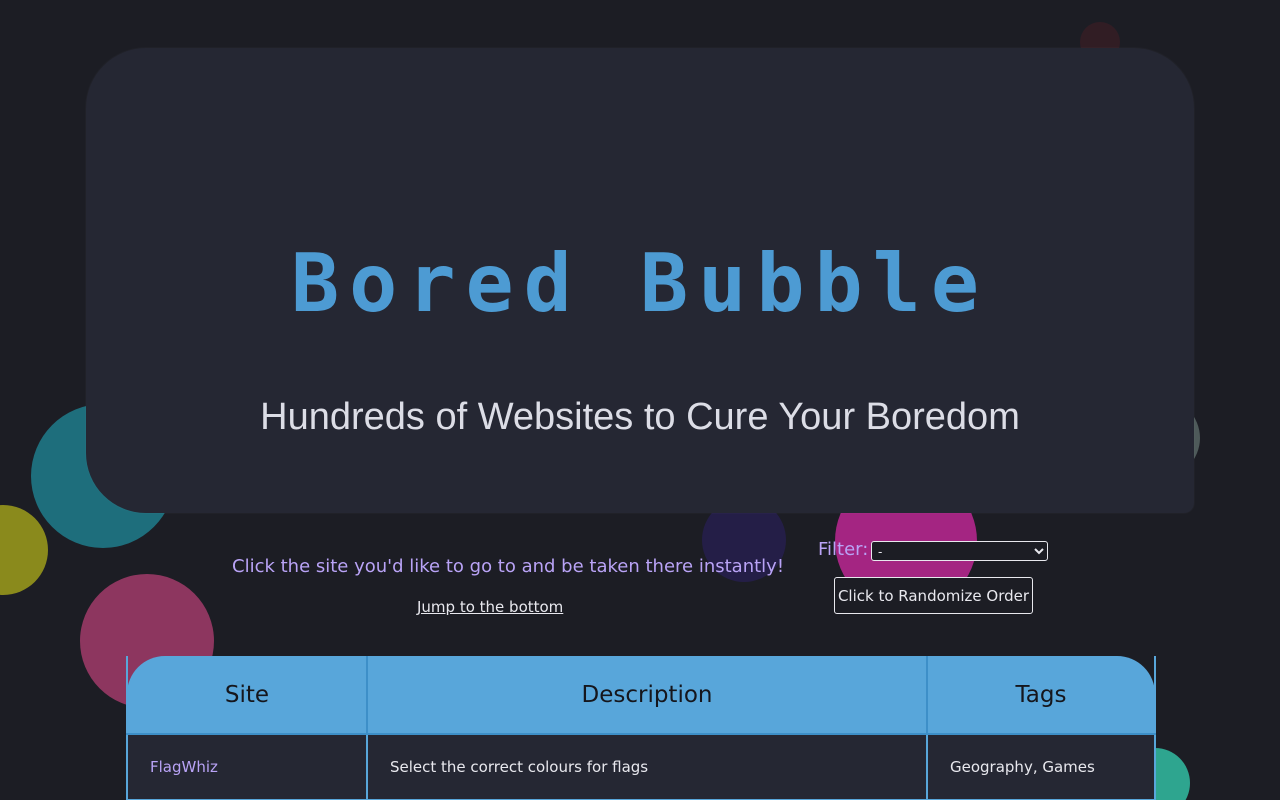 Image resolution: width=1280 pixels, height=800 pixels. I want to click on column-header-site: Site, so click(247, 695).